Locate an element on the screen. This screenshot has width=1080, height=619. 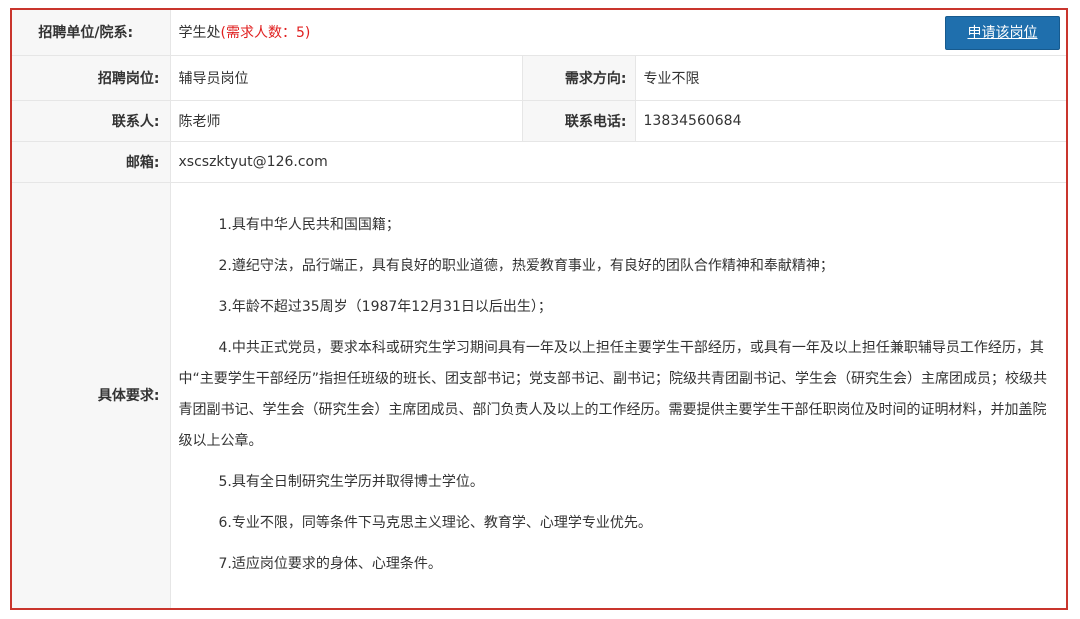
phone-value: 13834560684 is located at coordinates (850, 121).